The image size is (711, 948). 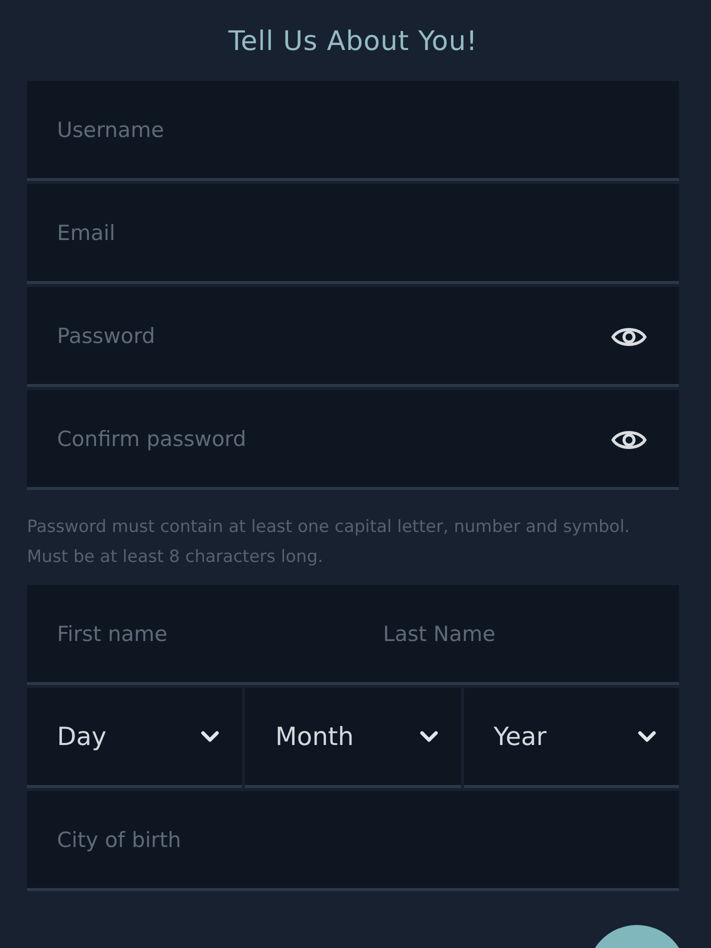 I want to click on password-hint: Password must contain at least one capital letter, number and symbol. Must be at least 8 characters long., so click(x=329, y=542).